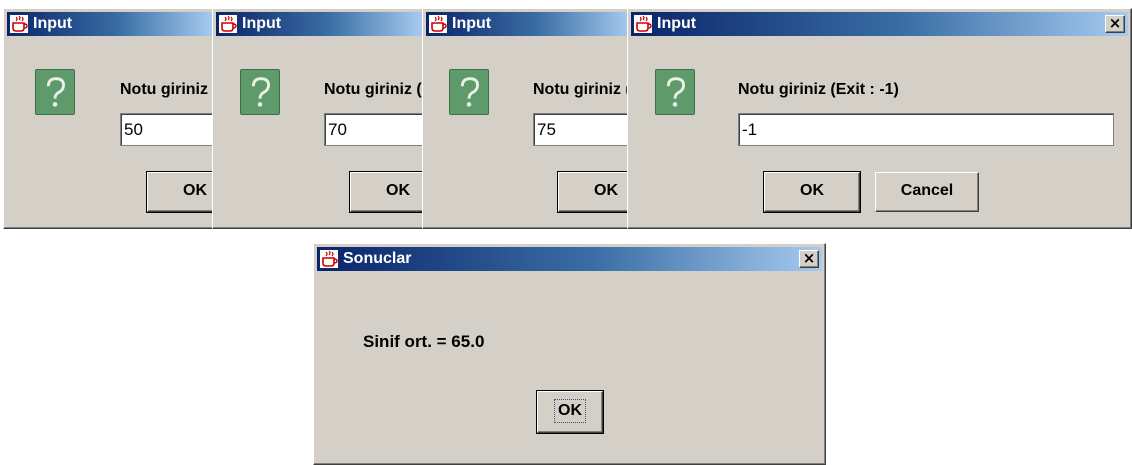  Describe the element at coordinates (569, 259) in the screenshot. I see `title-bar: Sonuclar ×` at that location.